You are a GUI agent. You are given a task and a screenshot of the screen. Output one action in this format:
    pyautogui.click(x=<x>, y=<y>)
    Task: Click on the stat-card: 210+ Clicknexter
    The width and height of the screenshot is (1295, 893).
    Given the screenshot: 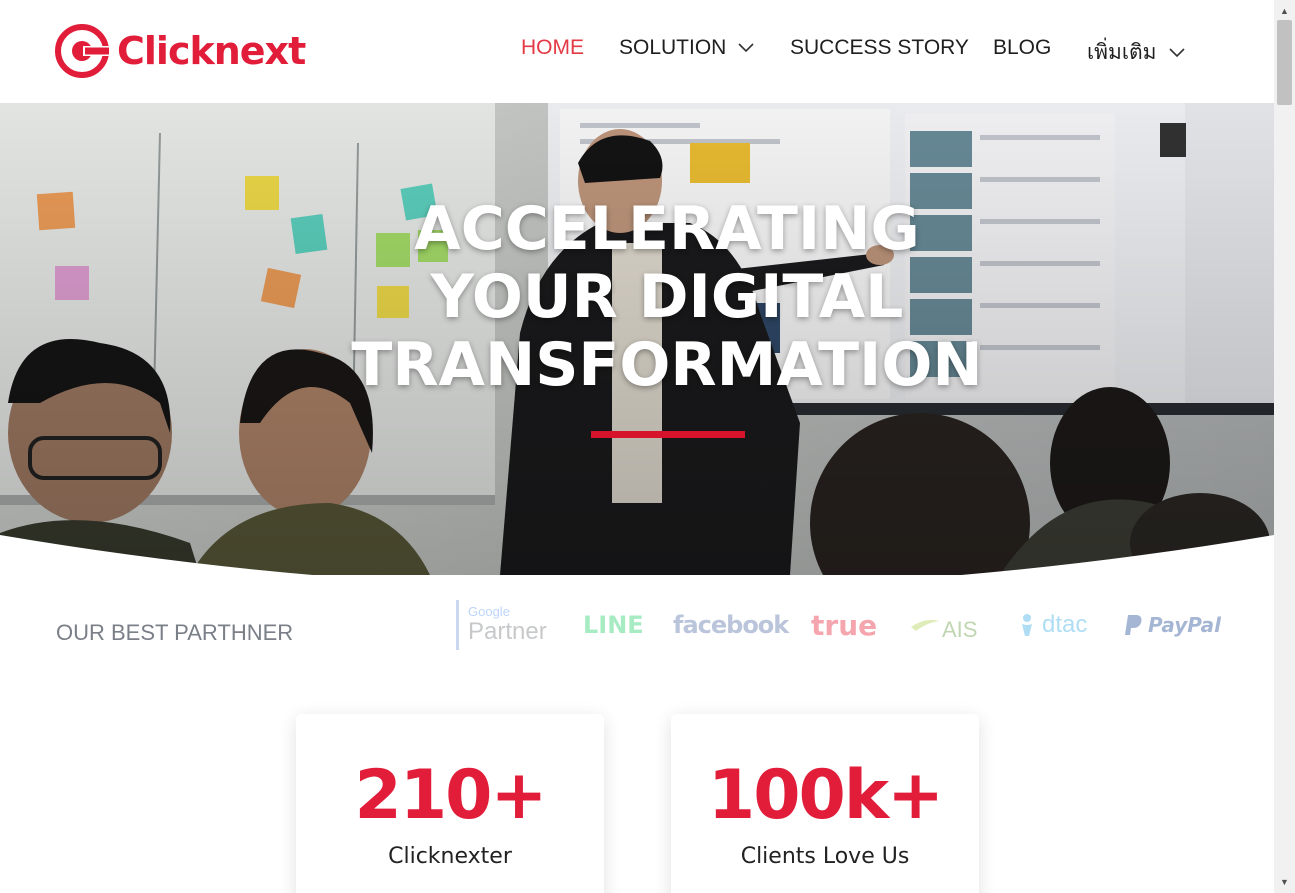 What is the action you would take?
    pyautogui.click(x=450, y=803)
    